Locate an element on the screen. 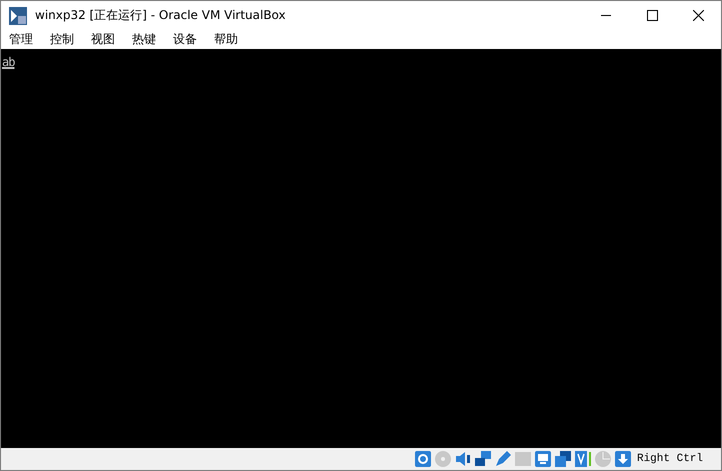  menu-item: 视图 is located at coordinates (103, 39).